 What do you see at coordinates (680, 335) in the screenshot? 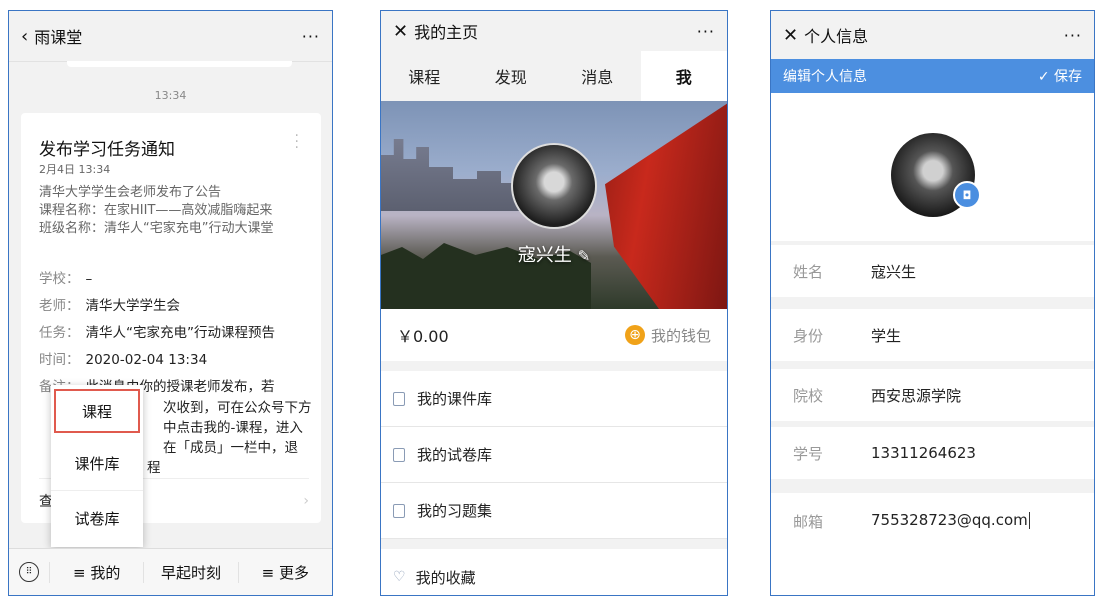
I see `wallet-label: 我的钱包` at bounding box center [680, 335].